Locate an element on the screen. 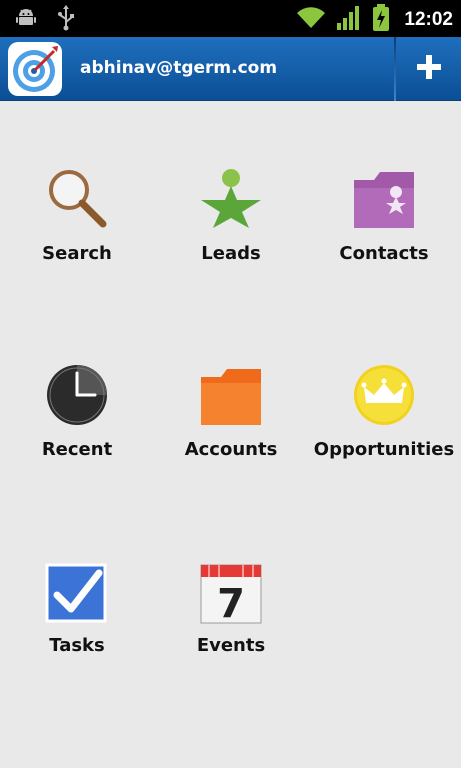 This screenshot has width=461, height=768. add-button is located at coordinates (428, 69).